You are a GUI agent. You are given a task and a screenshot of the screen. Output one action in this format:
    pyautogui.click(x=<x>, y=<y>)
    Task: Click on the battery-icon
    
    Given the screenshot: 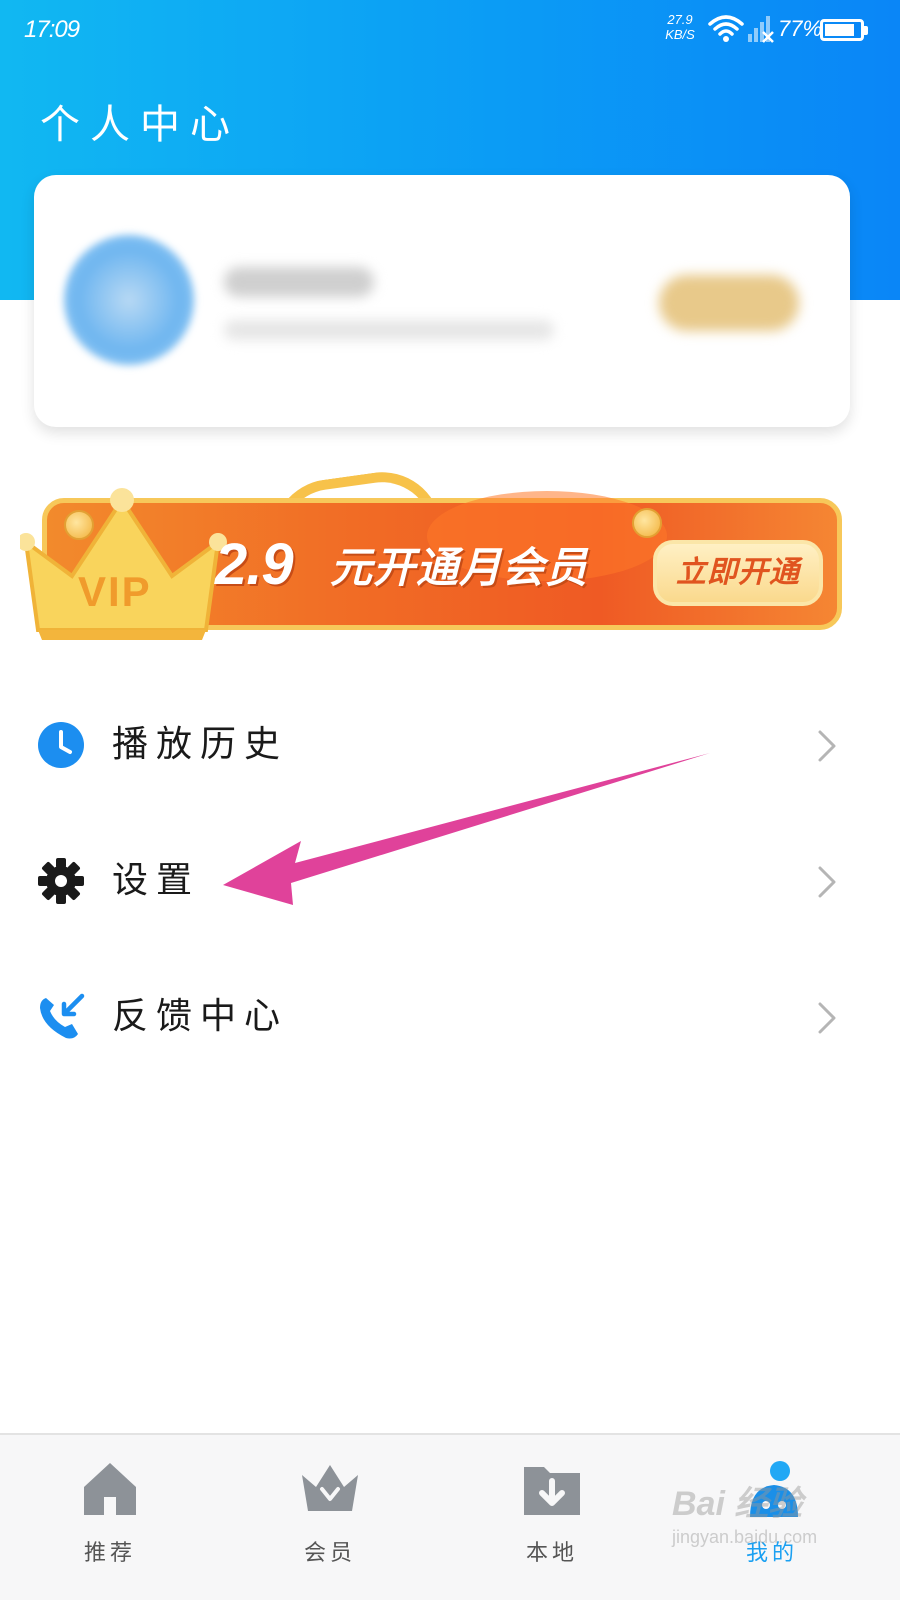 What is the action you would take?
    pyautogui.click(x=844, y=30)
    